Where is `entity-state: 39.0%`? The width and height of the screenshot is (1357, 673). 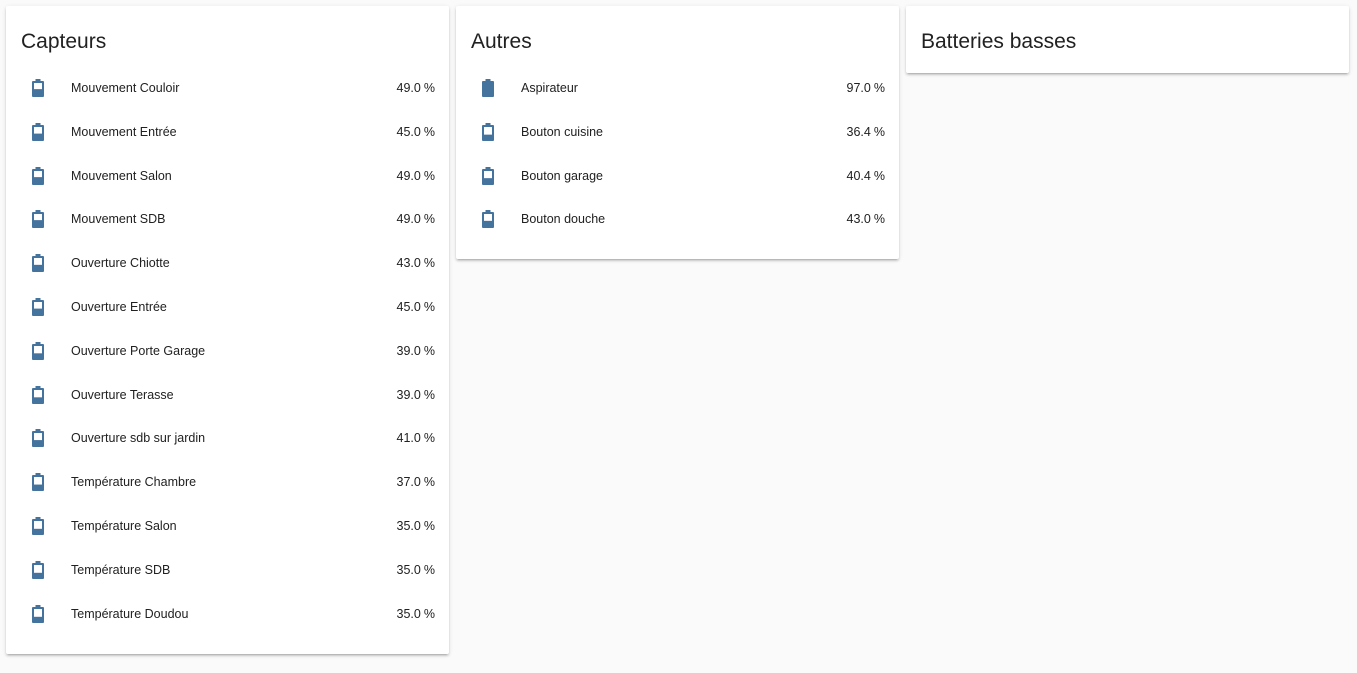
entity-state: 39.0% is located at coordinates (416, 395).